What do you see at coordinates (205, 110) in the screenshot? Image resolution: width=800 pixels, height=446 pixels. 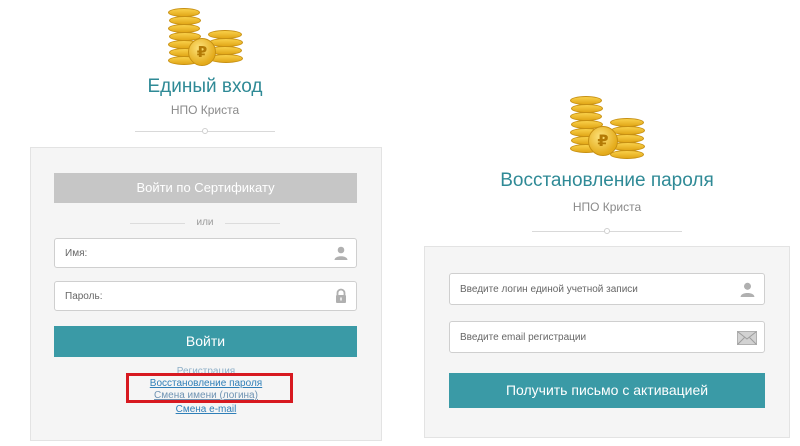 I see `page-subtitle: НПО Криста` at bounding box center [205, 110].